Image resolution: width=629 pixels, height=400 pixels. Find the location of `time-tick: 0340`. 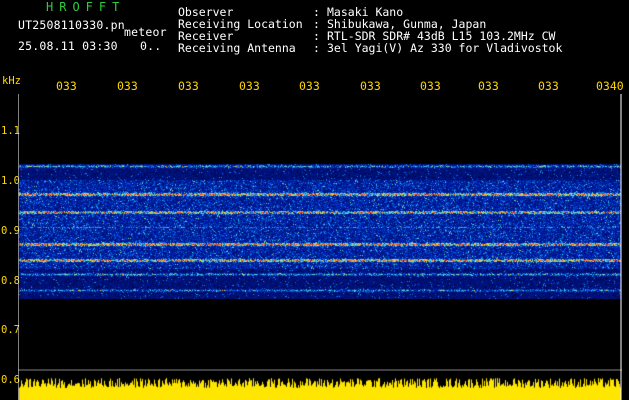

time-tick: 0340 is located at coordinates (610, 86).